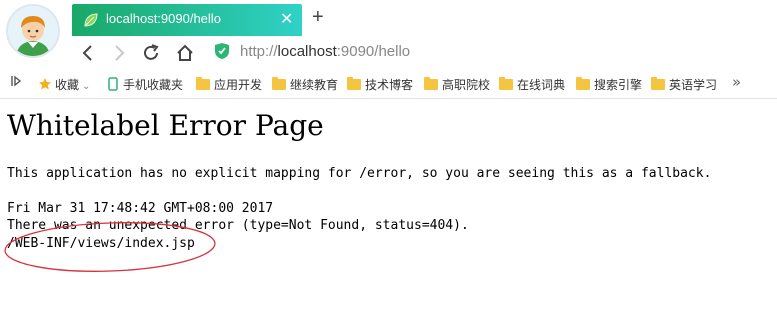 The image size is (777, 316). What do you see at coordinates (541, 85) in the screenshot?
I see `bookmark-label: 在线词典` at bounding box center [541, 85].